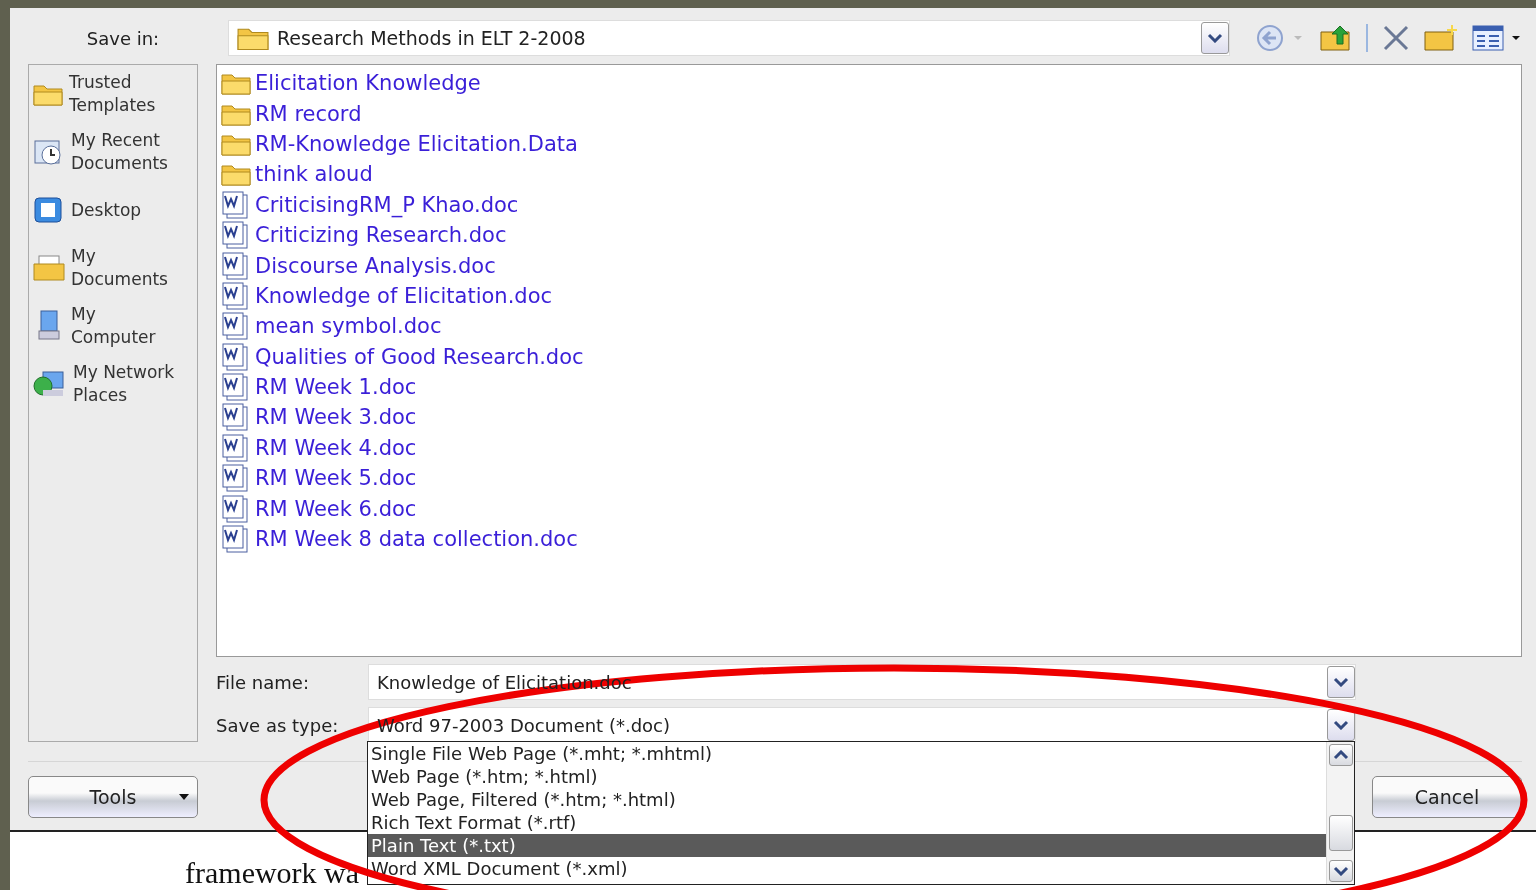 This screenshot has height=890, width=1536. I want to click on places-label: Desktop, so click(106, 210).